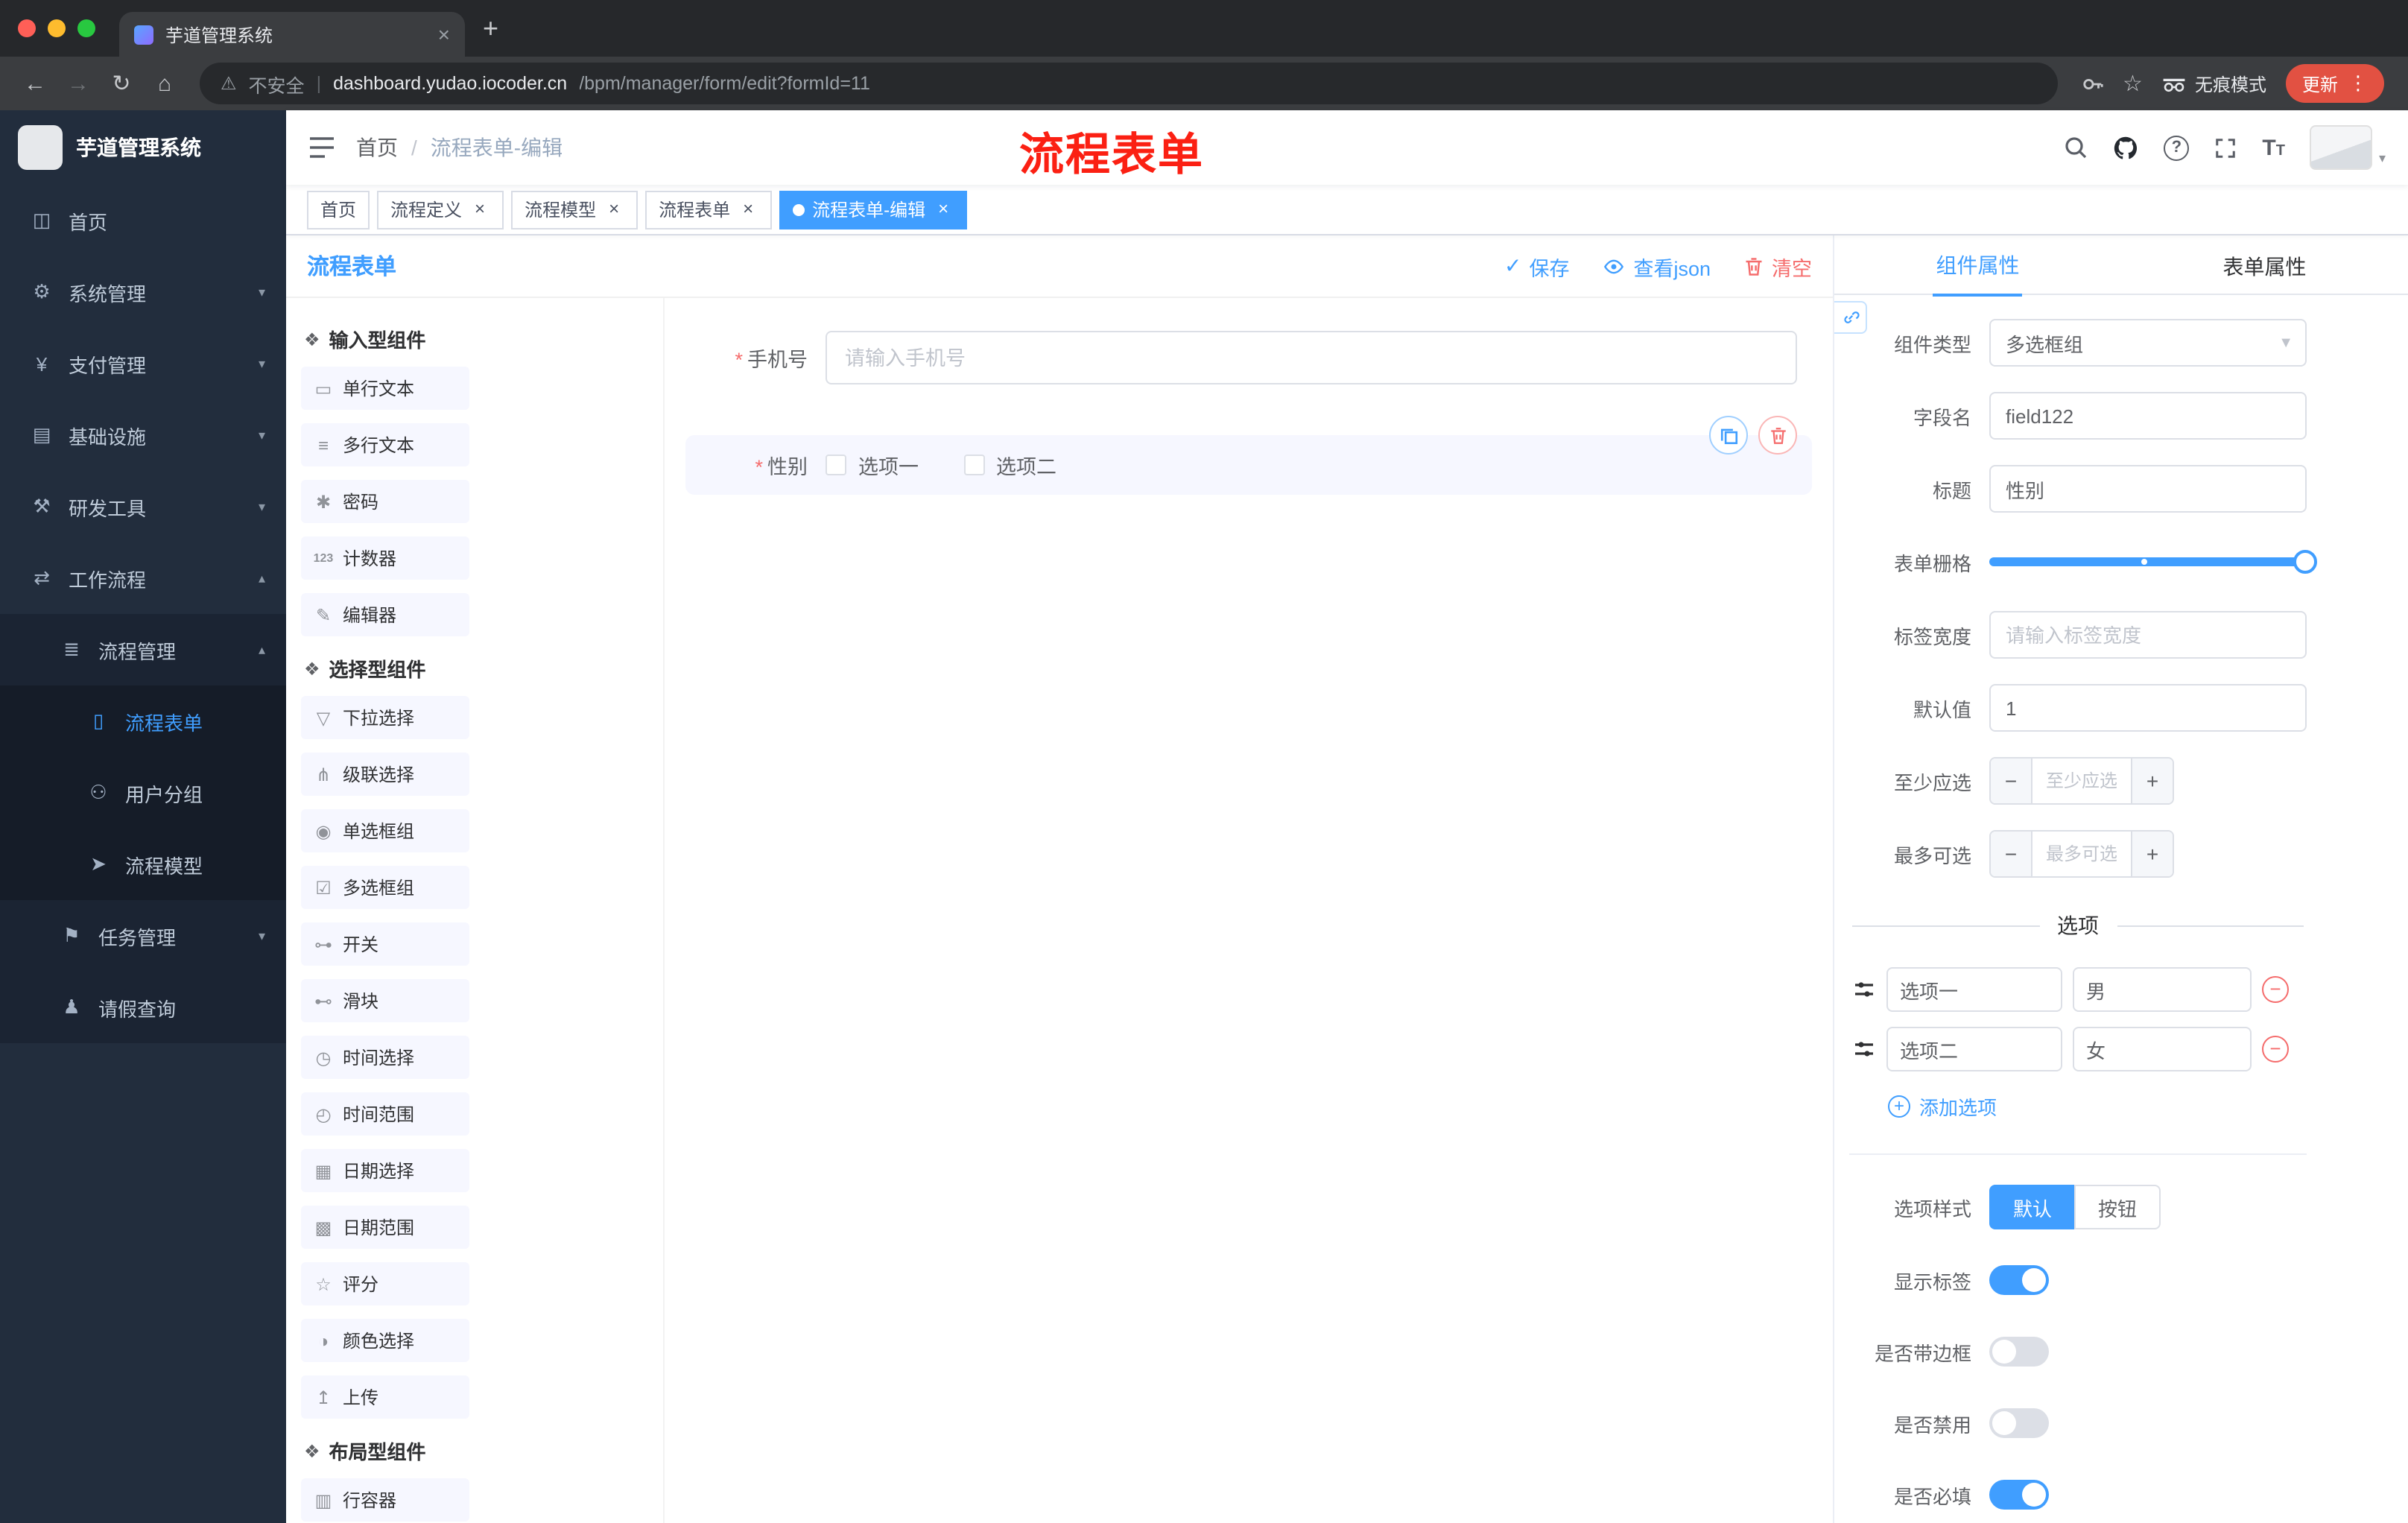 The image size is (2408, 1523). Describe the element at coordinates (2348, 147) in the screenshot. I see `user-avatar: ▾` at that location.